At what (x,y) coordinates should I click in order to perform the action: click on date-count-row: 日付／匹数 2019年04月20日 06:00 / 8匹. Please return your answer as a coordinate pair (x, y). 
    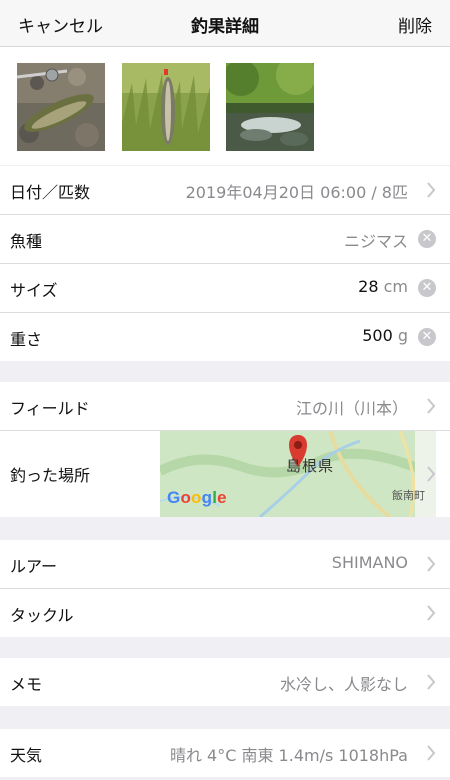
    Looking at the image, I should click on (225, 190).